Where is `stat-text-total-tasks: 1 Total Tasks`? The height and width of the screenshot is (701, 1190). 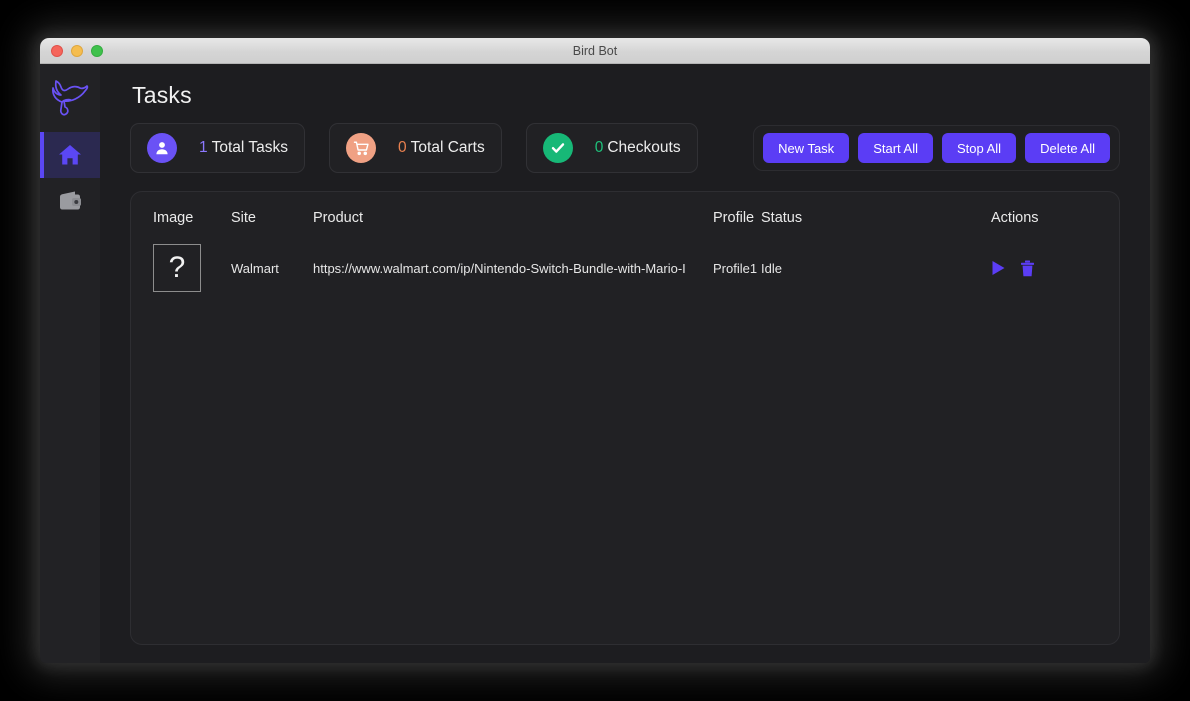
stat-text-total-tasks: 1 Total Tasks is located at coordinates (243, 148).